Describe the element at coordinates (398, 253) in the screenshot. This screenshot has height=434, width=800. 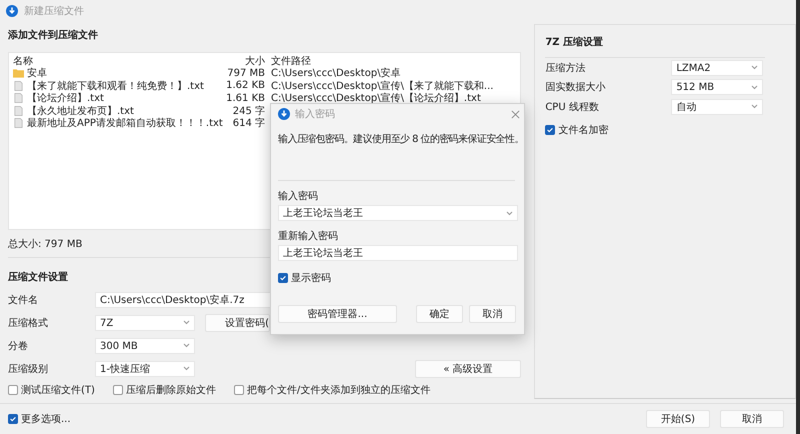
I see `confirm-password-field: 上老王论坛当老王` at that location.